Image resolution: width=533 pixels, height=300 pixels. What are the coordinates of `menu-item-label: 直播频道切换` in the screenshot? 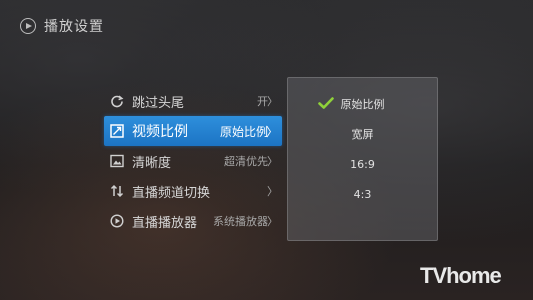 It's located at (171, 193).